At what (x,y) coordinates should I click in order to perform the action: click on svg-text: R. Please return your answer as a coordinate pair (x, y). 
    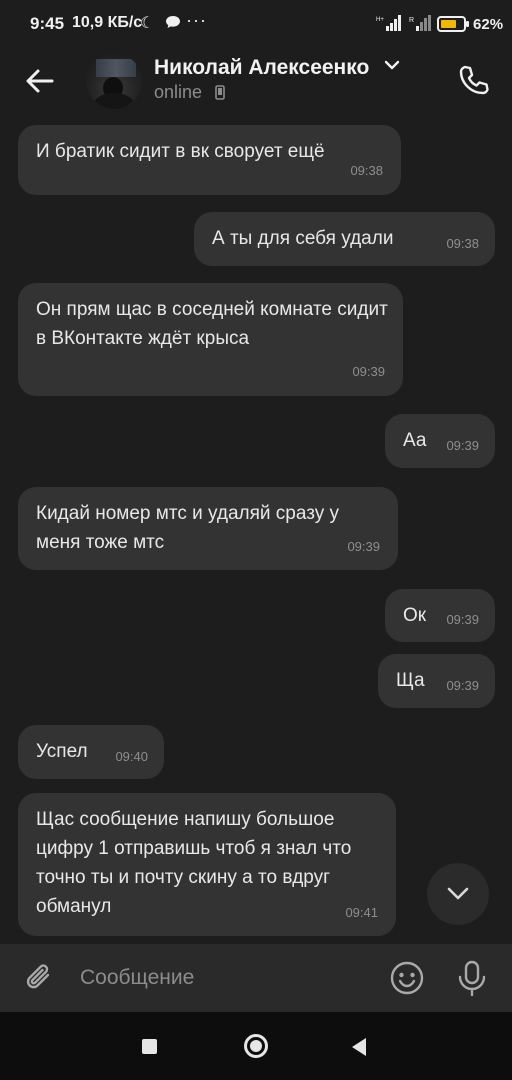
    Looking at the image, I should click on (411, 20).